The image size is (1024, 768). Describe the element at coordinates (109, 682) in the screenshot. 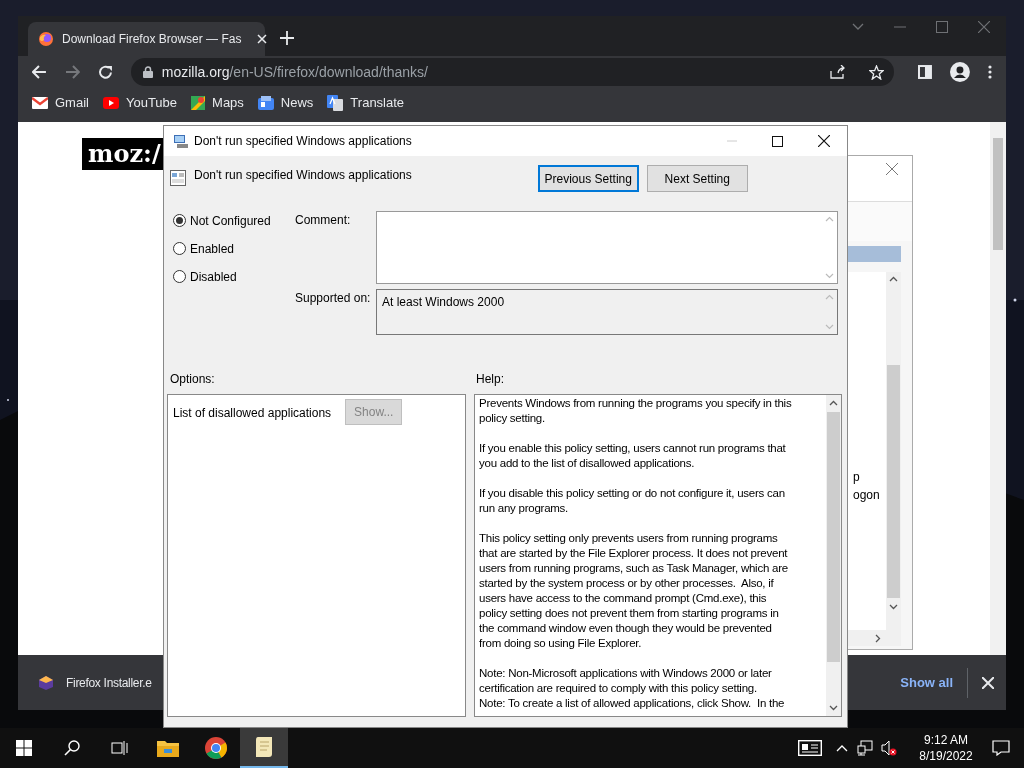

I see `download-file-name: Firefox Installer.e` at that location.